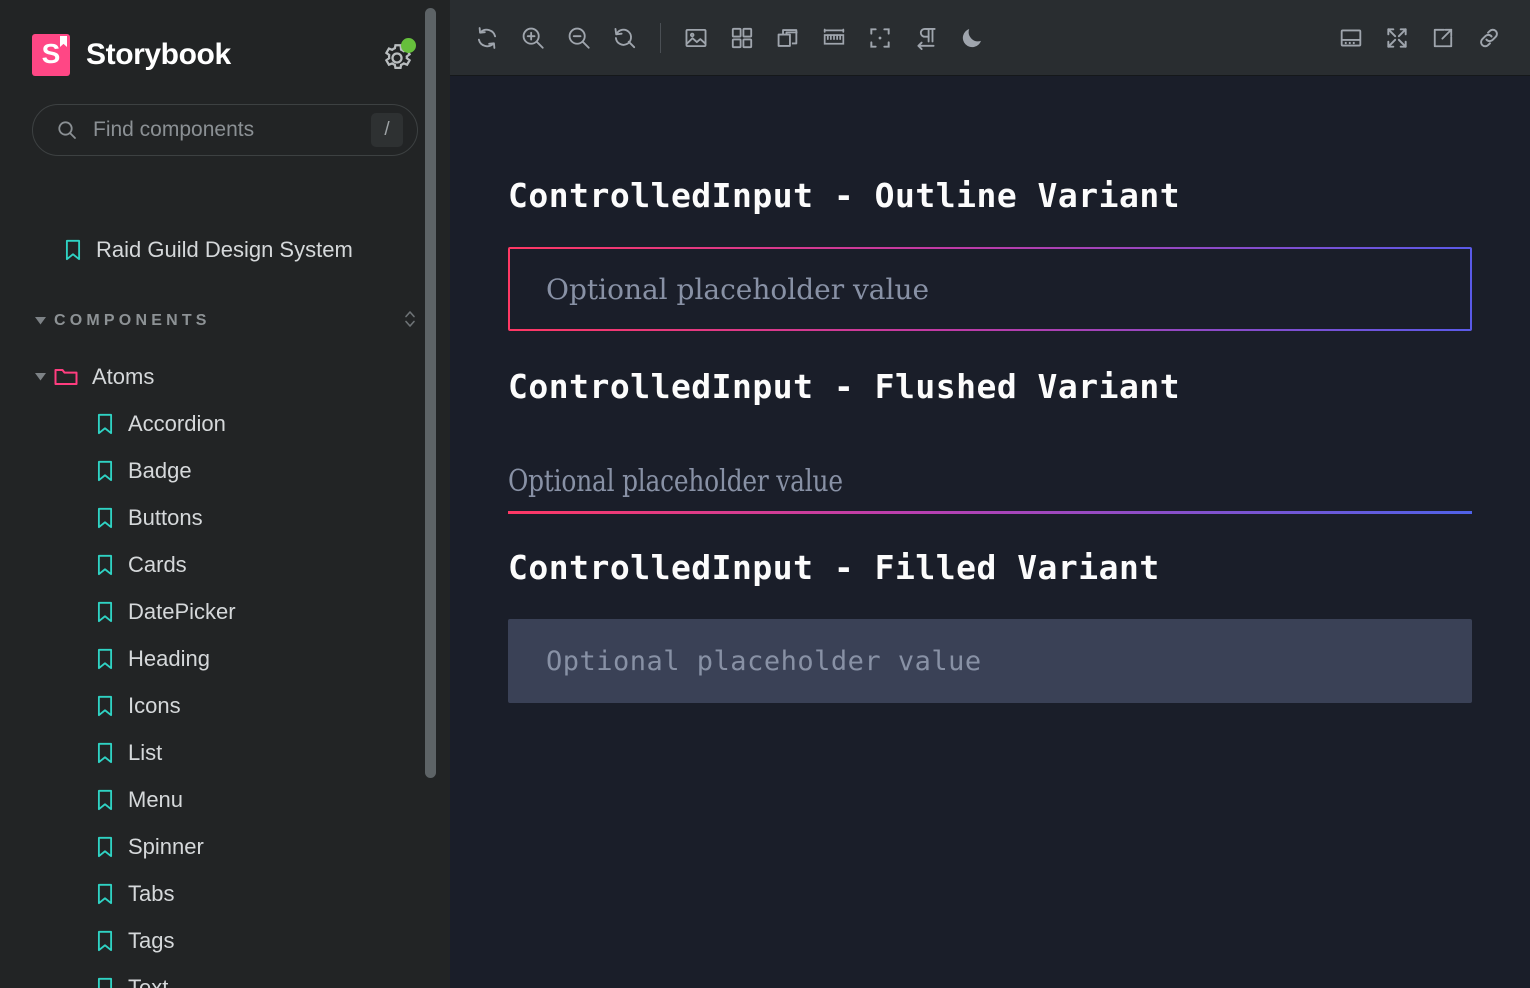 The height and width of the screenshot is (988, 1530). Describe the element at coordinates (177, 423) in the screenshot. I see `tree-item-label: Accordion` at that location.